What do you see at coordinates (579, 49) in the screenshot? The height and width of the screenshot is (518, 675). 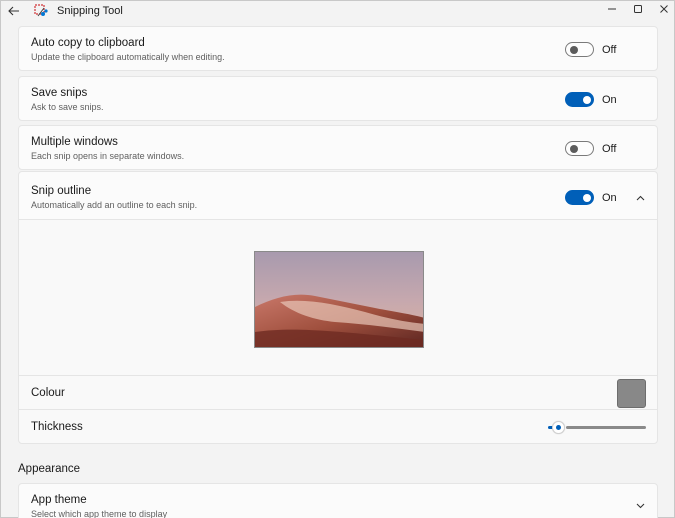 I see `auto-copy-toggle` at bounding box center [579, 49].